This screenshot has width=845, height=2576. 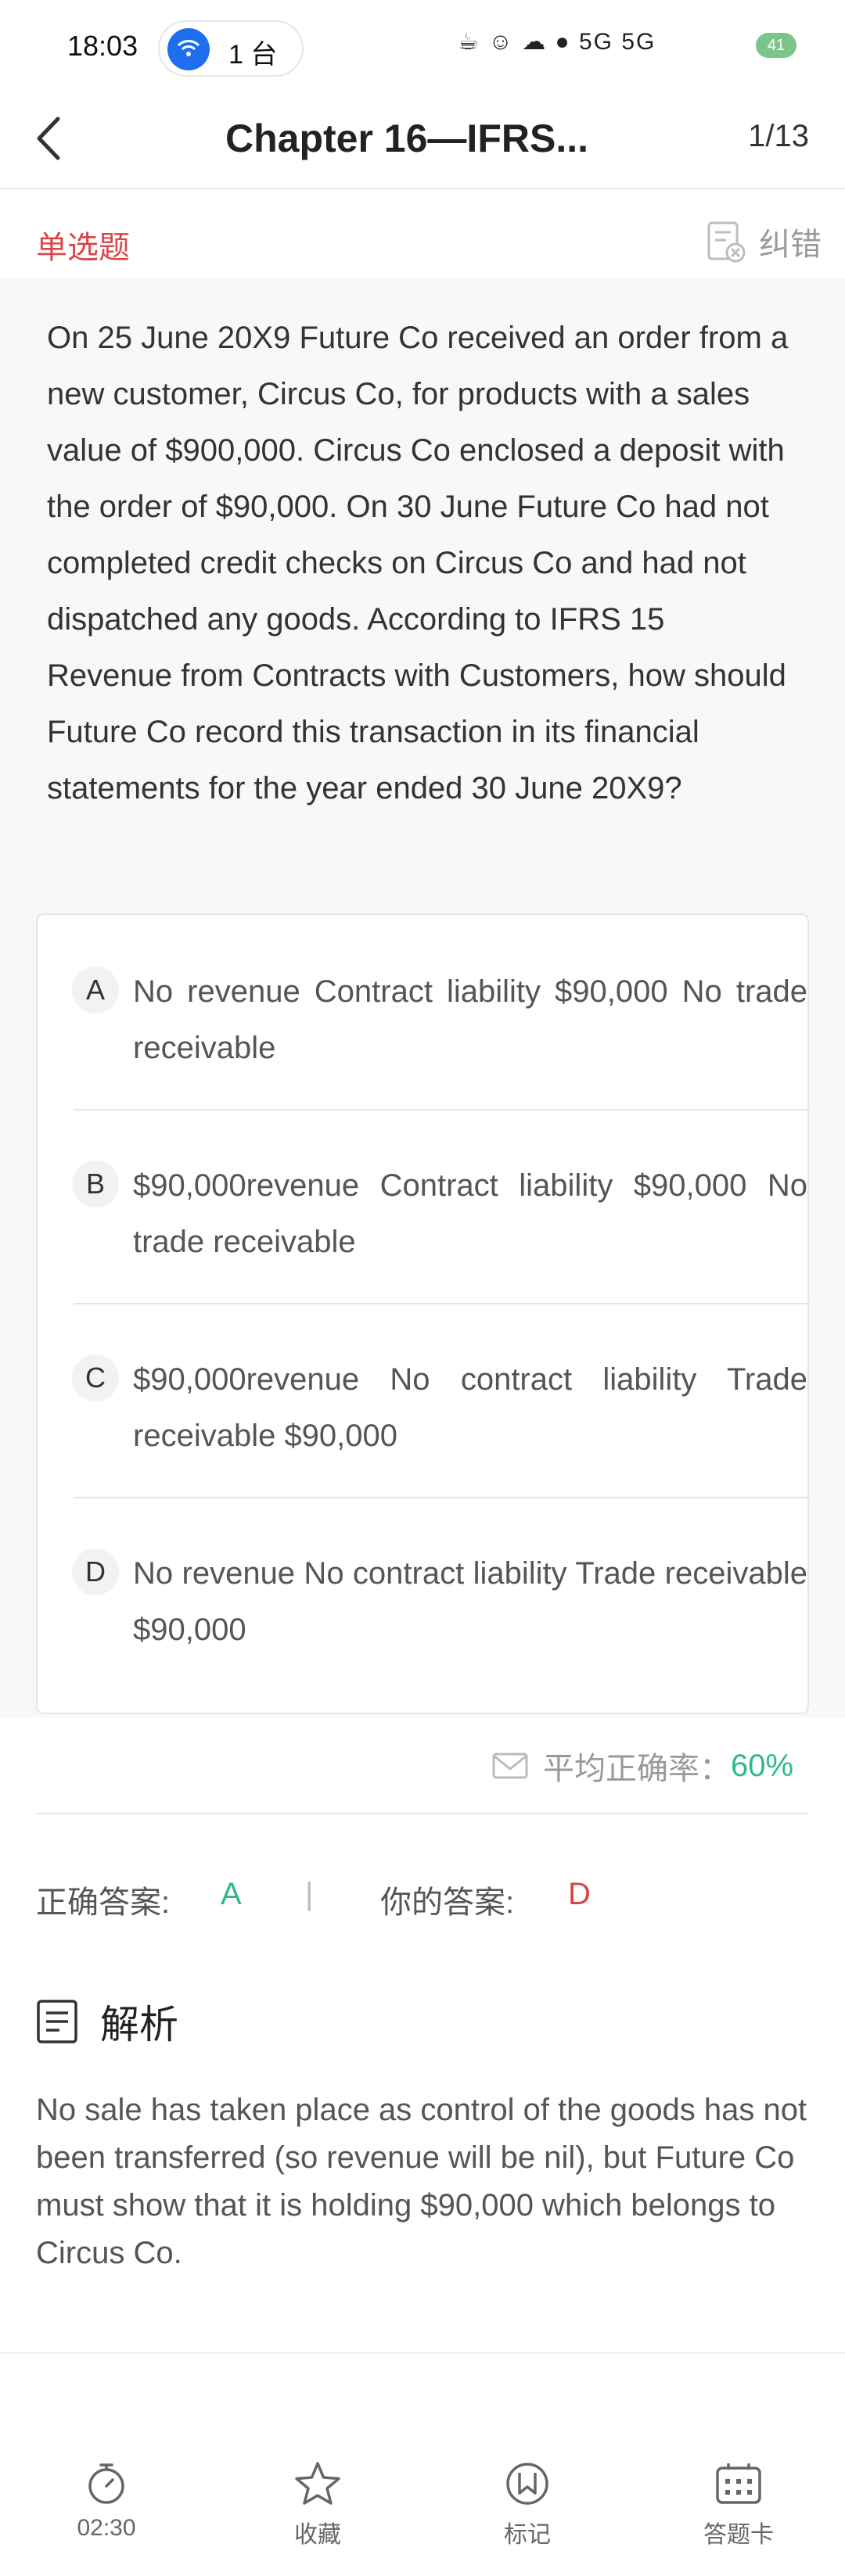 What do you see at coordinates (791, 245) in the screenshot?
I see `report-error-label: 纠错` at bounding box center [791, 245].